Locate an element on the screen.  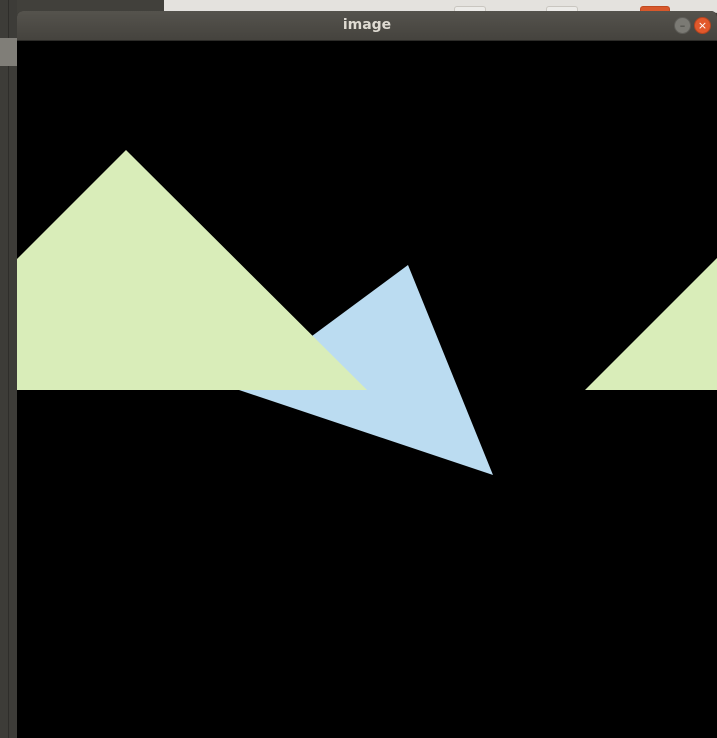
close-button: × is located at coordinates (702, 25).